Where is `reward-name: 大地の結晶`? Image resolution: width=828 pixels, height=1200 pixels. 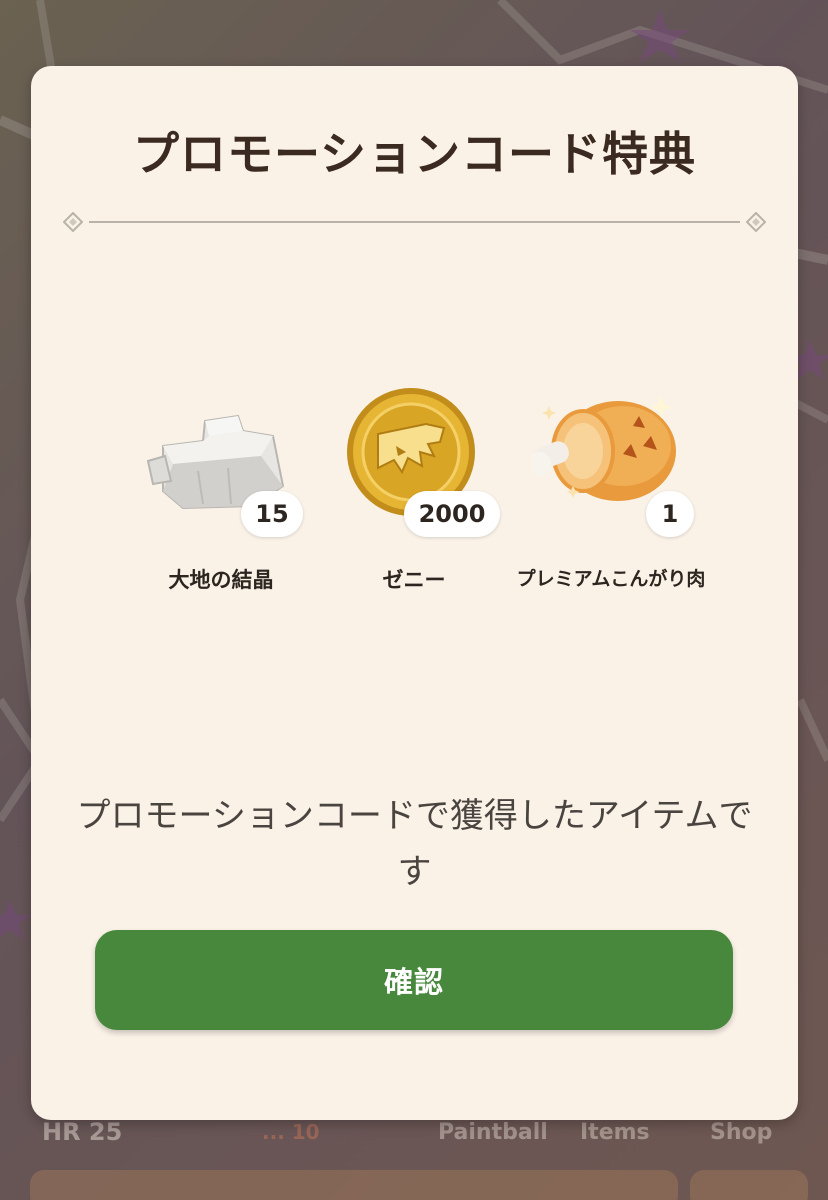 reward-name: 大地の結晶 is located at coordinates (221, 580).